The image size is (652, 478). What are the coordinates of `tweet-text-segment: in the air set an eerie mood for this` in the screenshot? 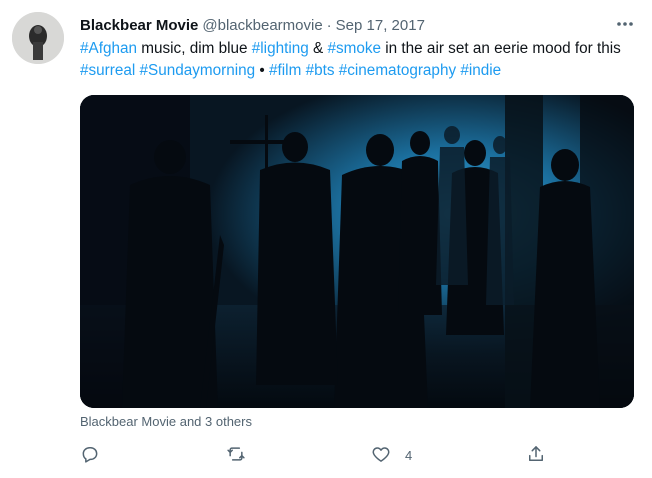 It's located at (501, 48).